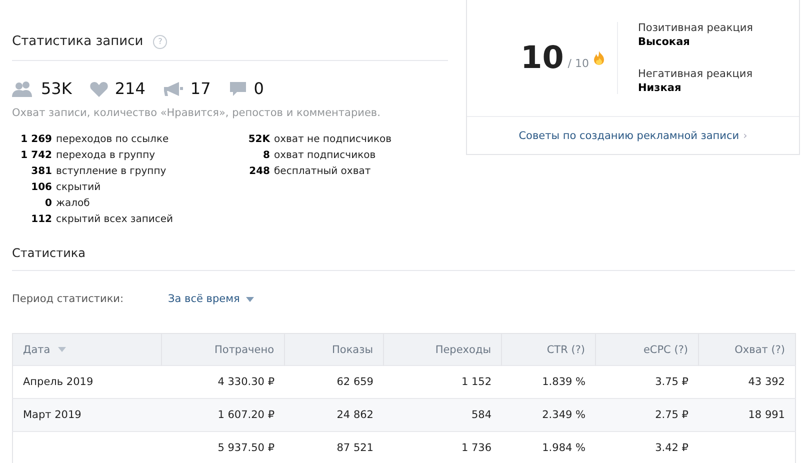 Image resolution: width=807 pixels, height=463 pixels. Describe the element at coordinates (62, 349) in the screenshot. I see `sort-caret-icon` at that location.